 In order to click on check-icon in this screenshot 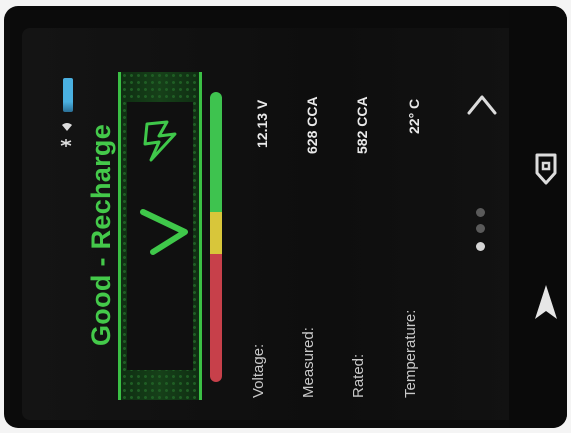, I will do `click(164, 232)`.